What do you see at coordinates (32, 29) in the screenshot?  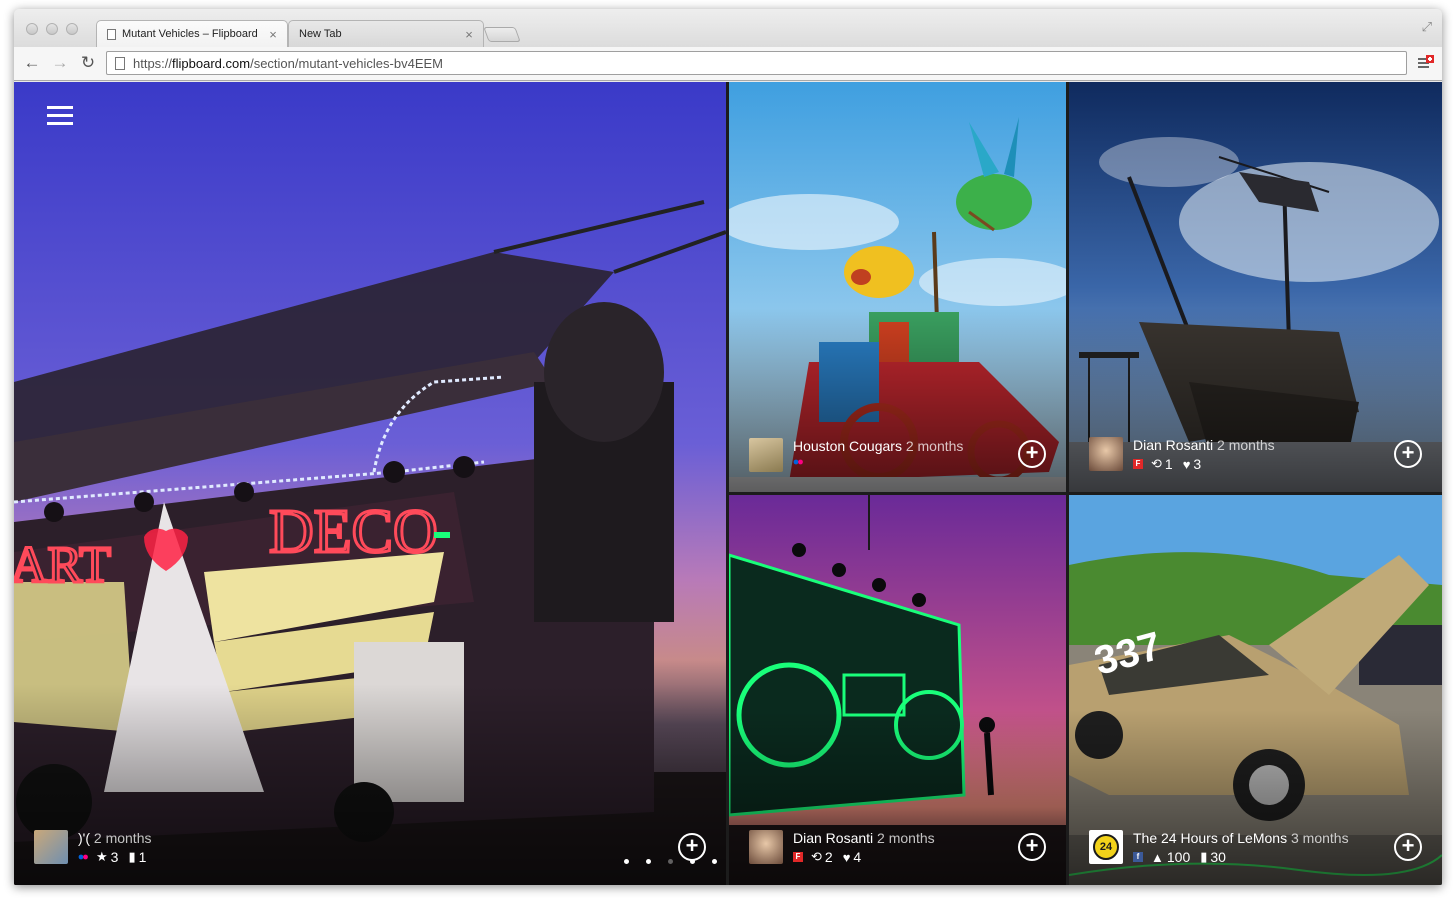 I see `window-close-button` at bounding box center [32, 29].